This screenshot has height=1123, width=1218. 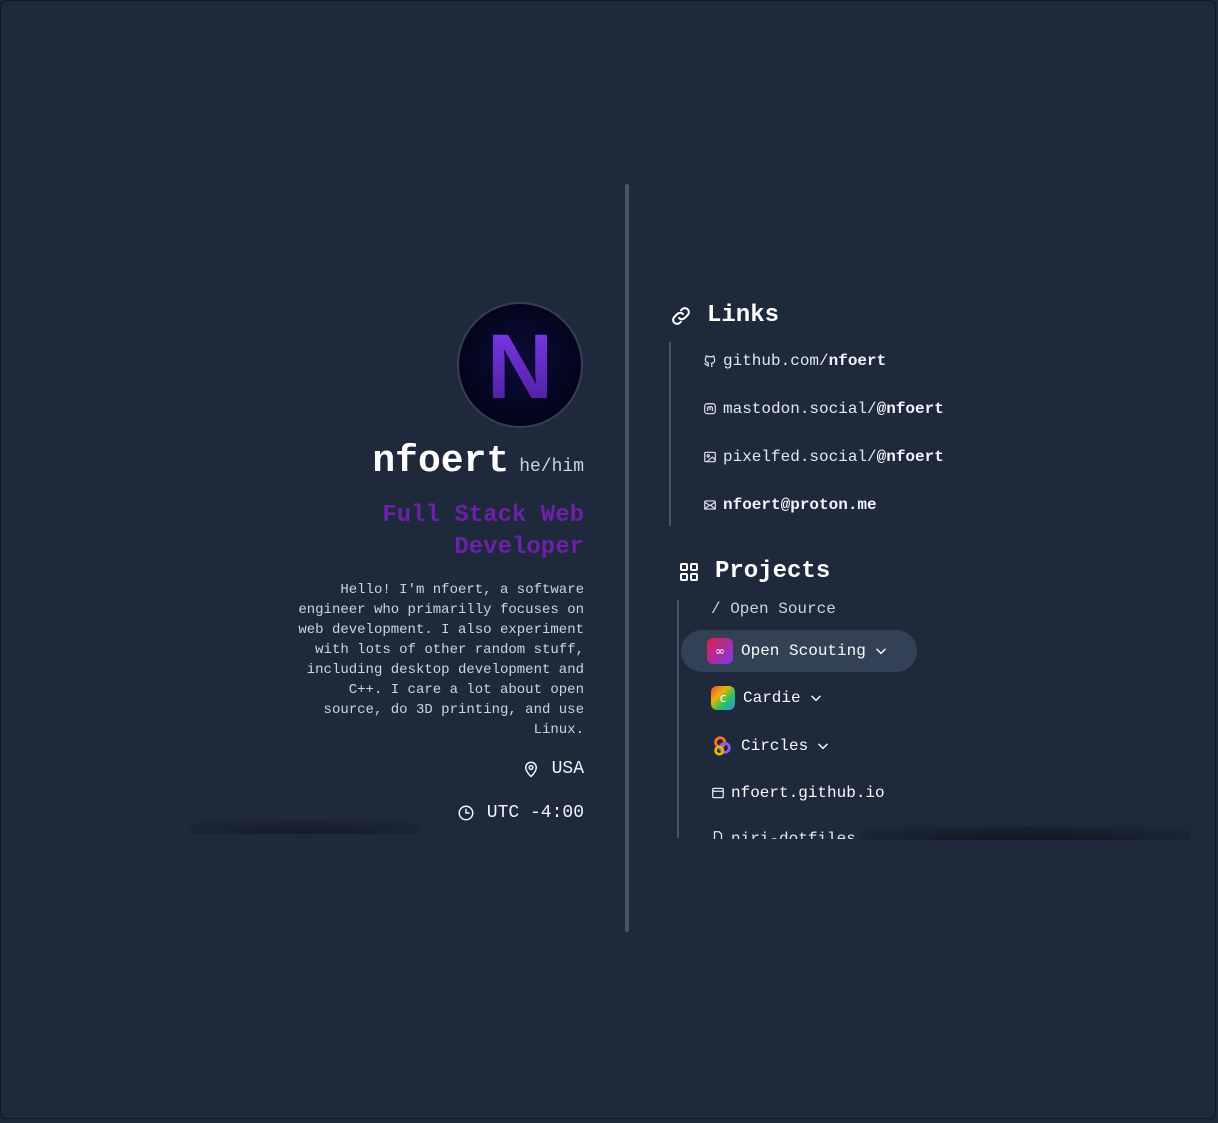 What do you see at coordinates (720, 651) in the screenshot?
I see `binoculars-icon: ∞` at bounding box center [720, 651].